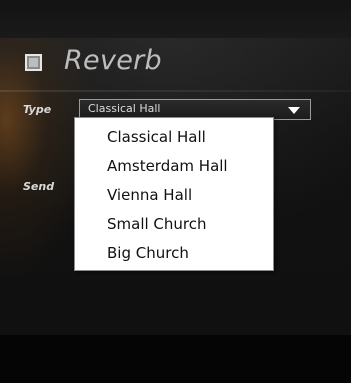 The width and height of the screenshot is (351, 383). What do you see at coordinates (113, 60) in the screenshot?
I see `panel-title: Reverb` at bounding box center [113, 60].